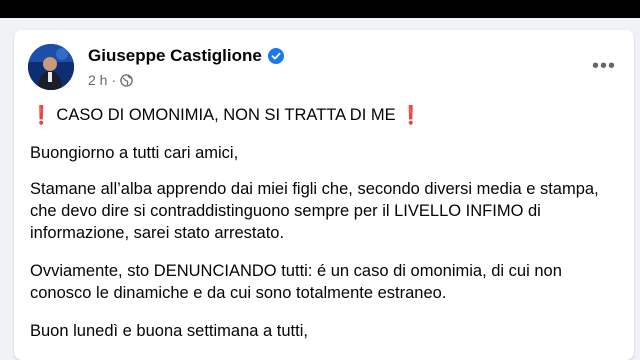 The width and height of the screenshot is (640, 360). I want to click on headline-text: CASO DI OMONIMIA, NON SI TRATTA DI ME, so click(226, 115).